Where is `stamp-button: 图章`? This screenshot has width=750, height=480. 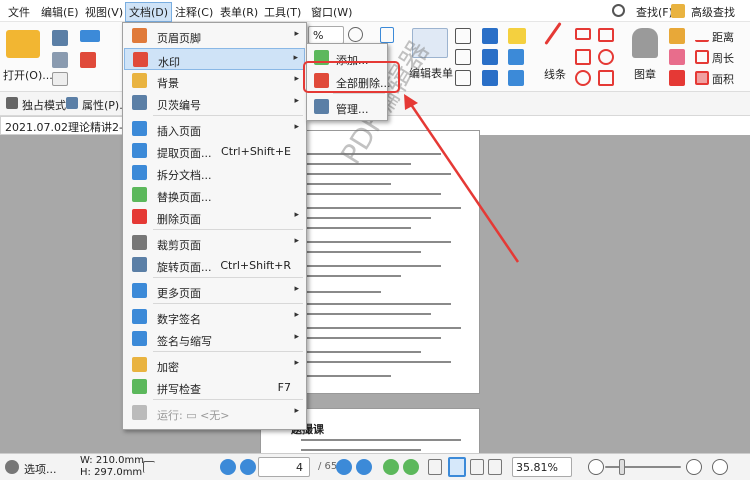
stamp-button: 图章 is located at coordinates (645, 74).